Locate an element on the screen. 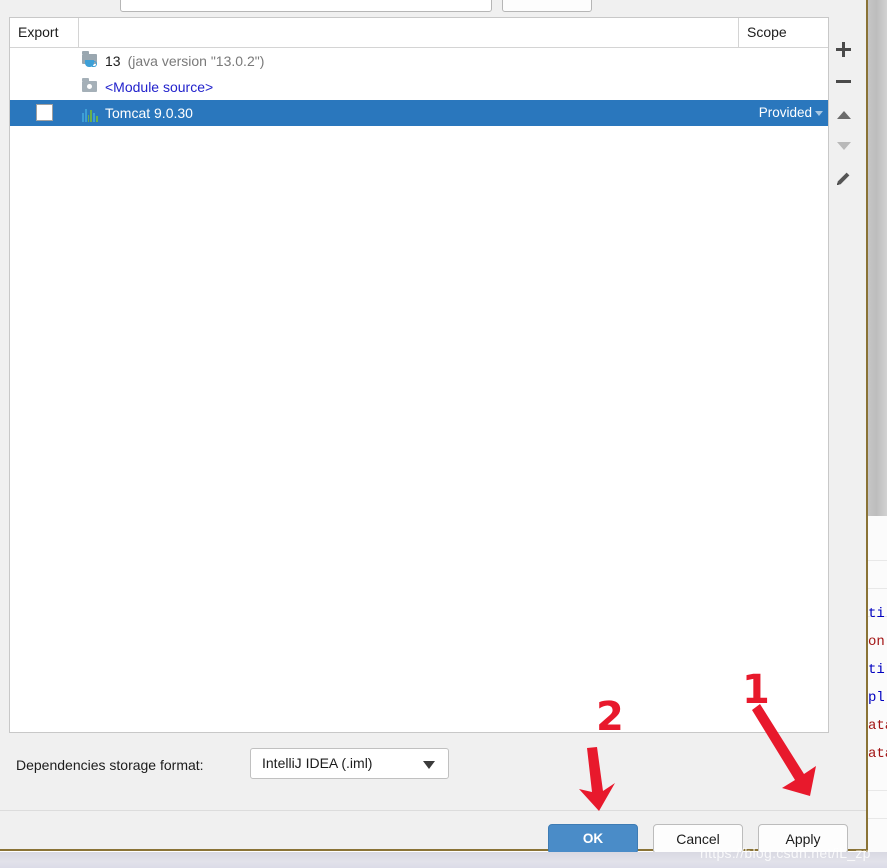  scope-value: Provided is located at coordinates (785, 112).